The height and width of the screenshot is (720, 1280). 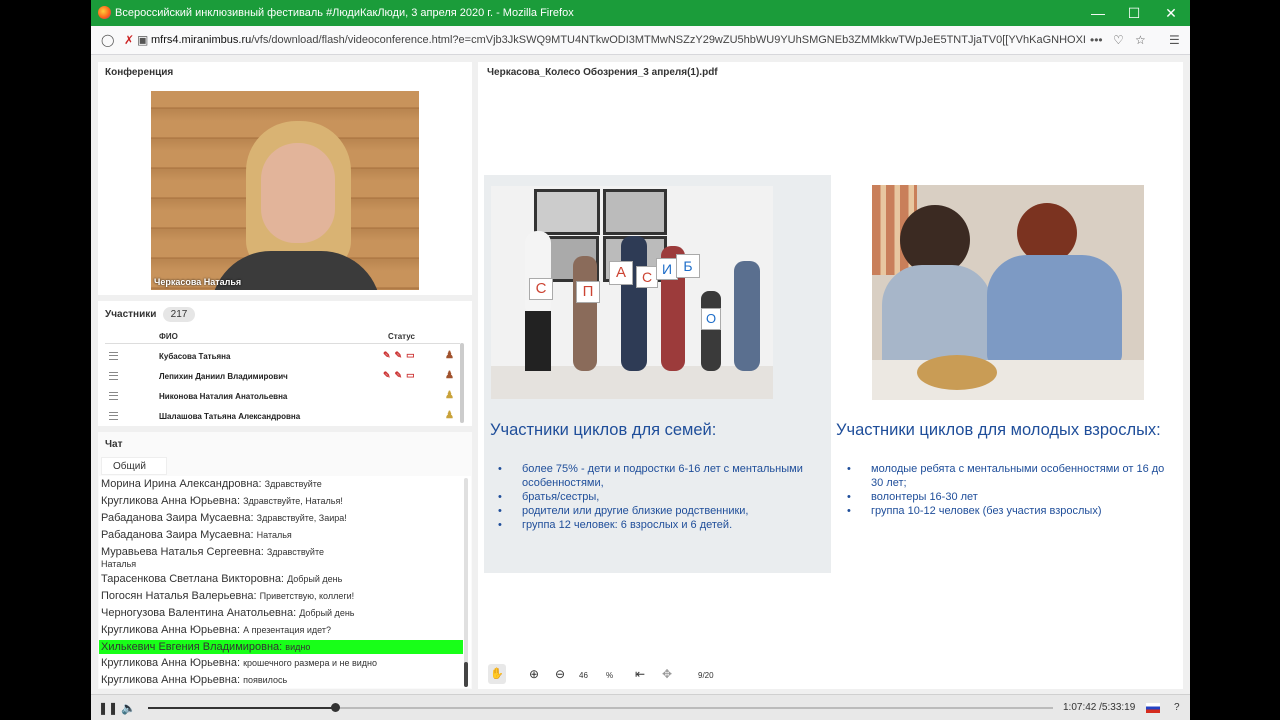 I want to click on menu-icon: ☰, so click(x=1174, y=40).